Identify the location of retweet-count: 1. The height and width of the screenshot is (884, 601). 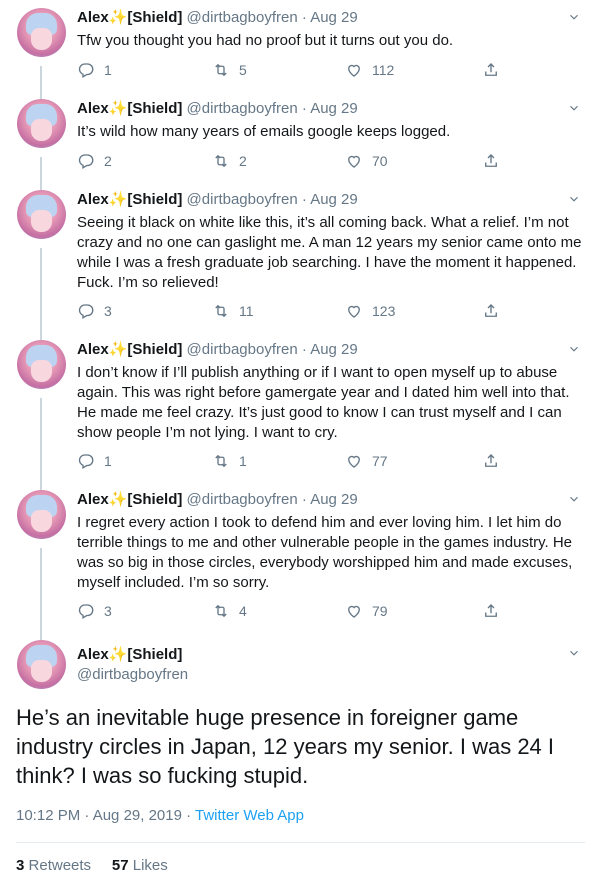
(243, 461).